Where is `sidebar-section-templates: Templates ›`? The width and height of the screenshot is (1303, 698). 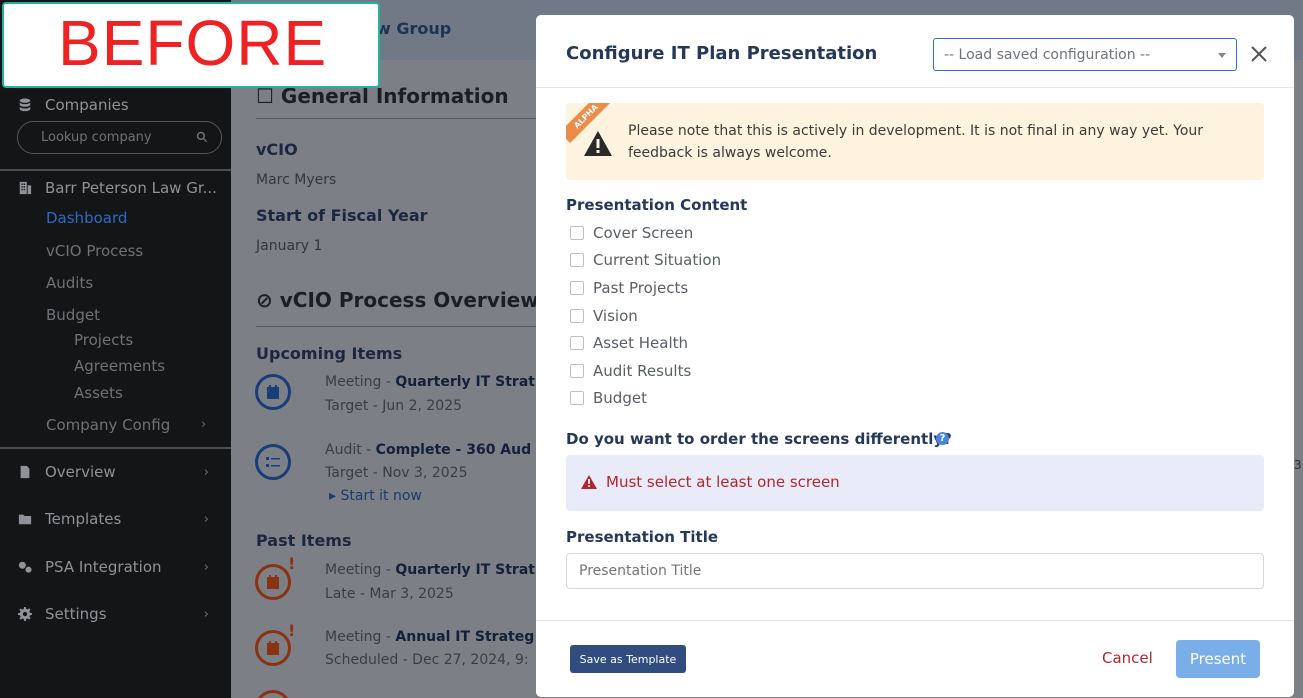 sidebar-section-templates: Templates › is located at coordinates (115, 519).